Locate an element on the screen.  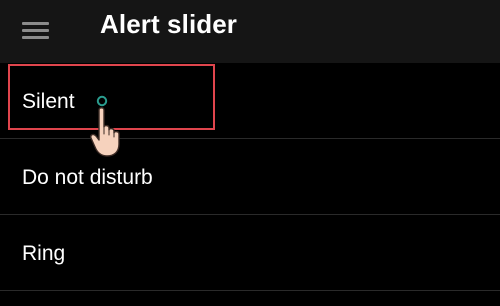
page-title: Alert slider is located at coordinates (169, 24).